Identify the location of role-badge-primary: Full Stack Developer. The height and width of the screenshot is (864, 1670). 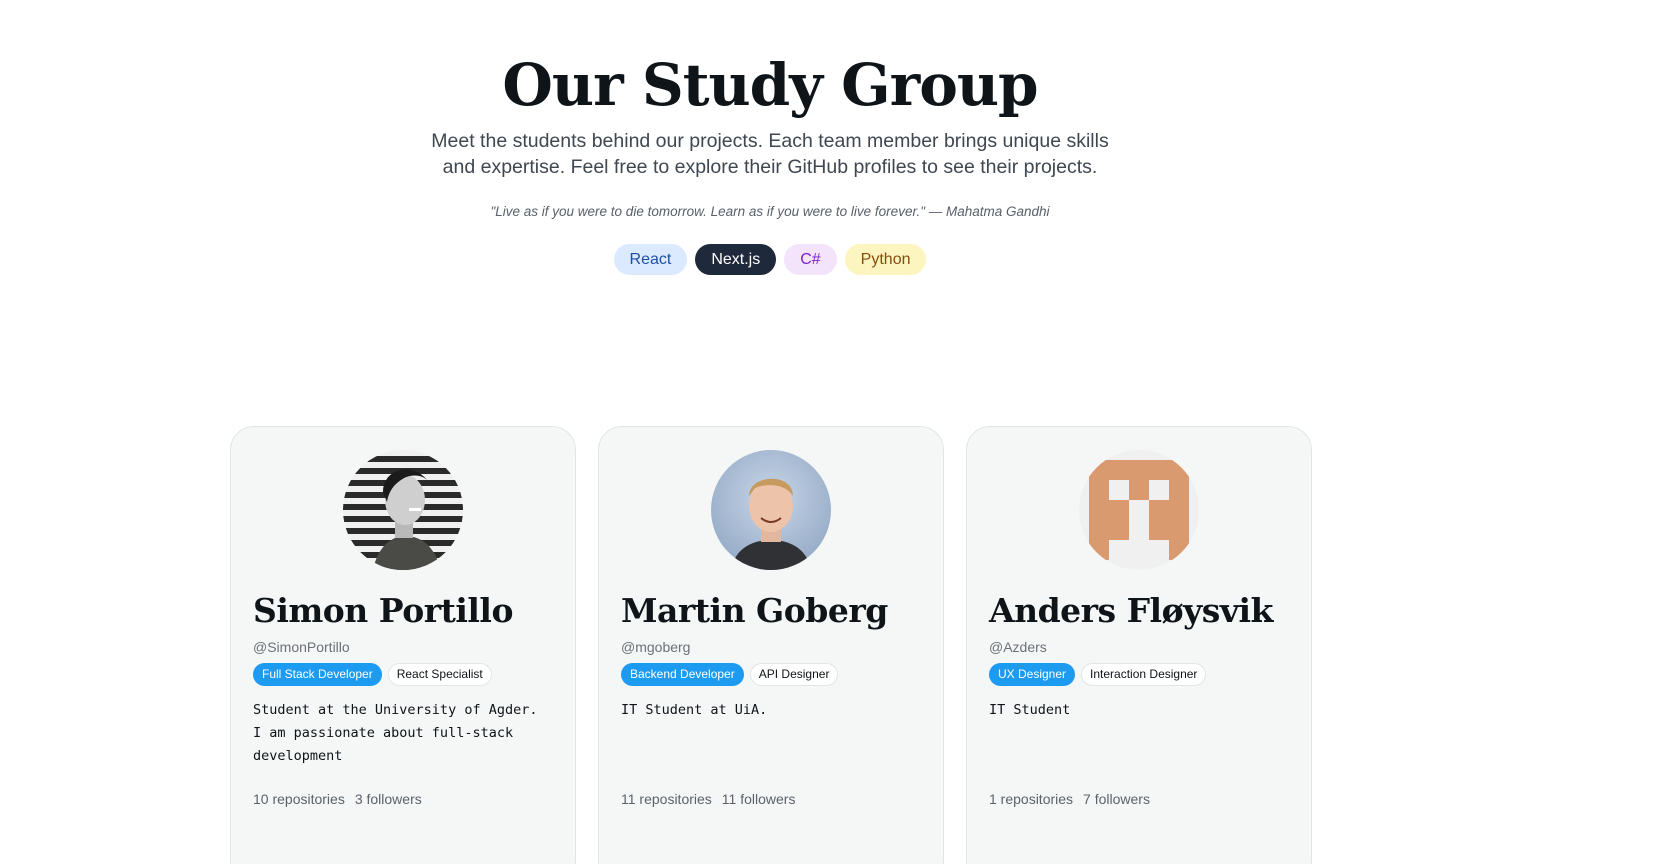
(317, 674).